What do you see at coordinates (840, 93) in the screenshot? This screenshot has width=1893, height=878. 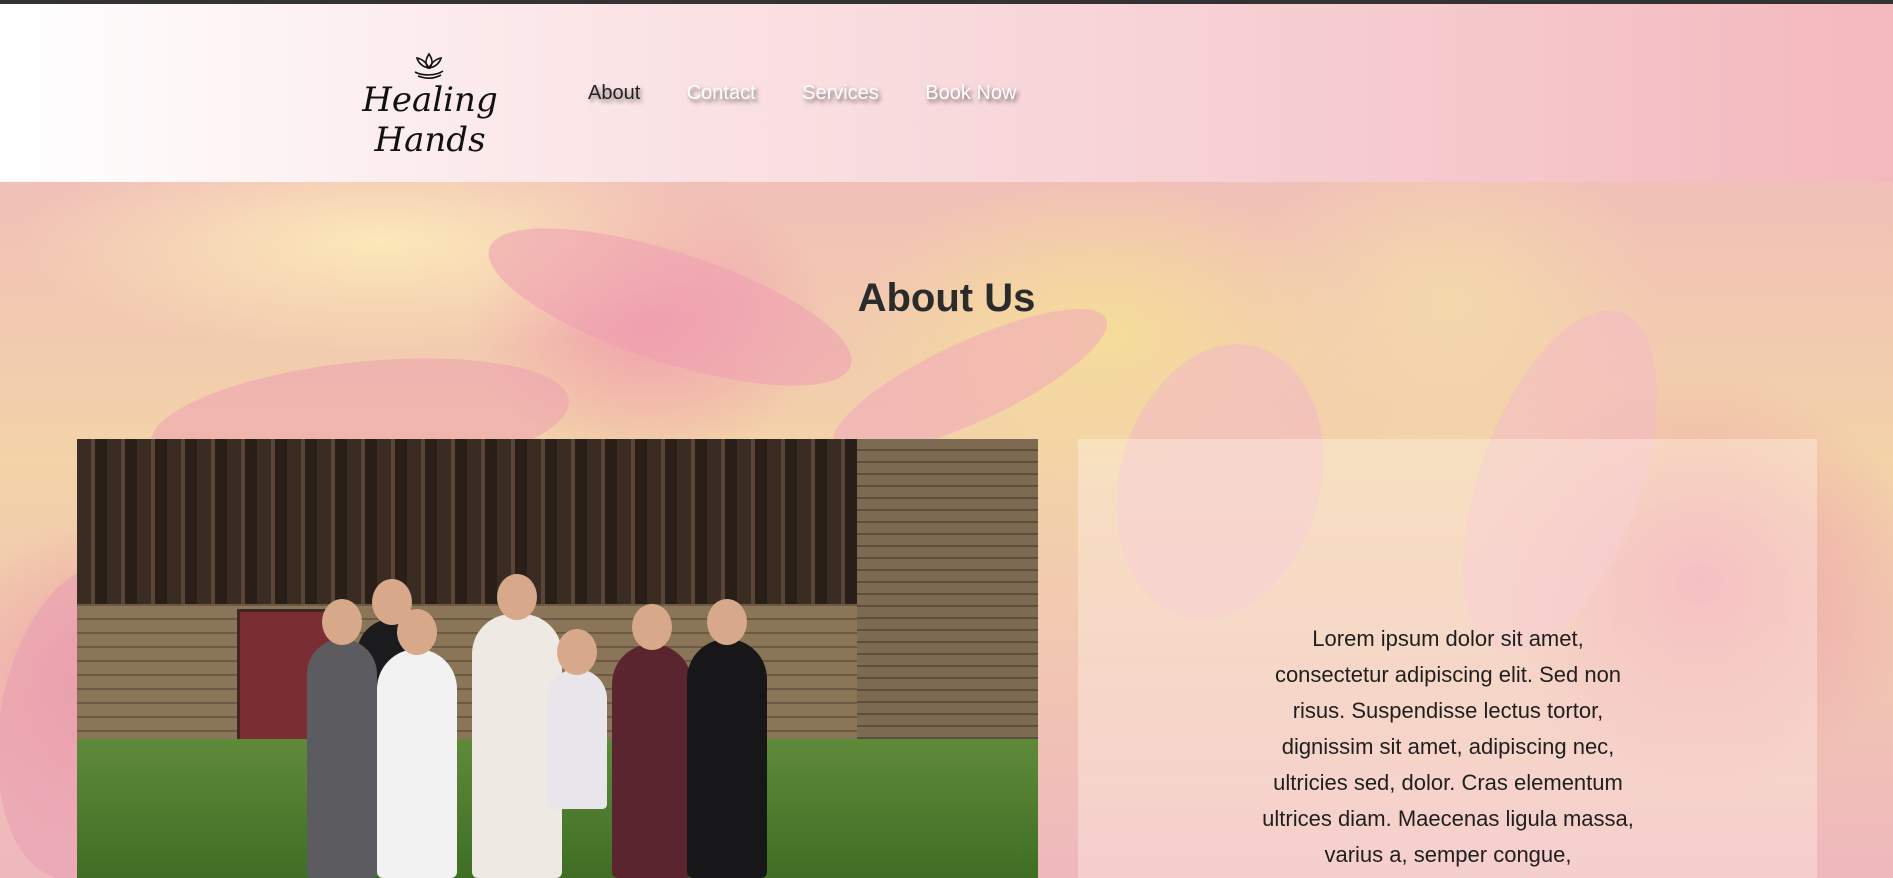 I see `nav-services: Services` at bounding box center [840, 93].